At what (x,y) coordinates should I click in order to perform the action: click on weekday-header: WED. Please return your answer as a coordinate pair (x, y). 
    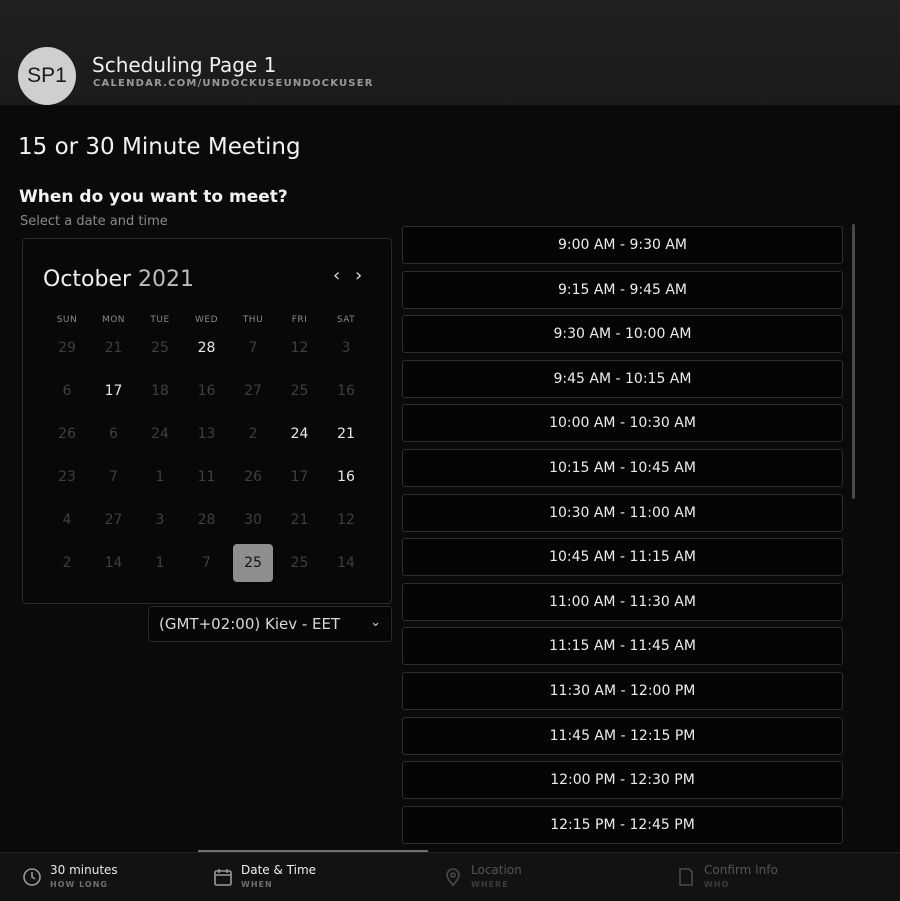
    Looking at the image, I should click on (206, 320).